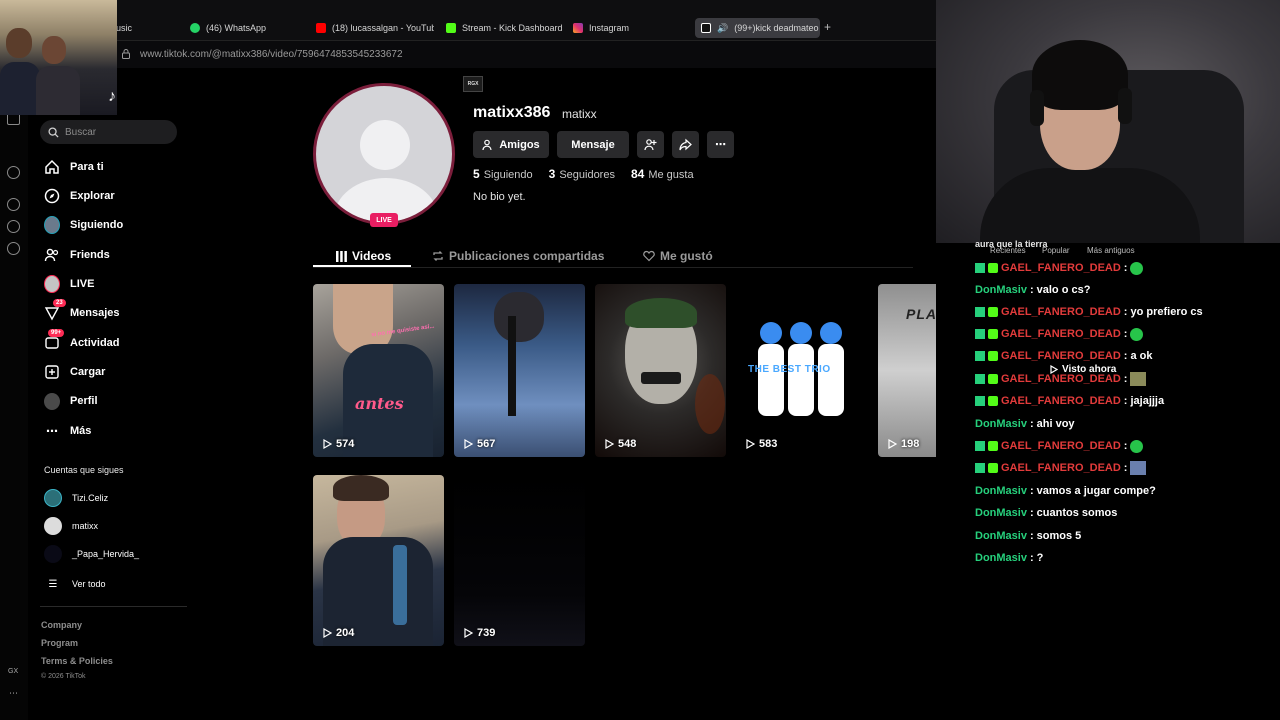 This screenshot has height=720, width=1280. What do you see at coordinates (678, 256) in the screenshot?
I see `tab-liked: Me gustó` at bounding box center [678, 256].